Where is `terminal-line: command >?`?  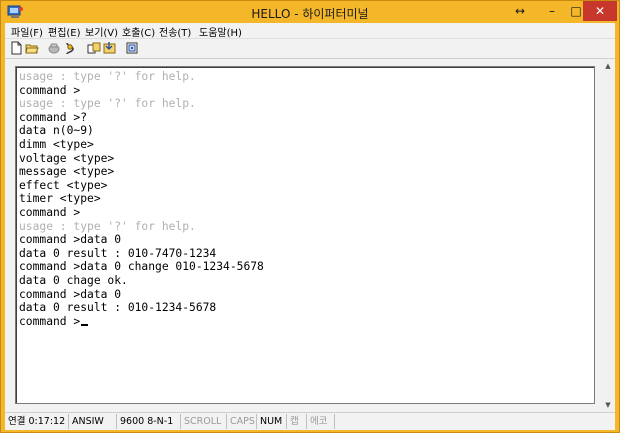 terminal-line: command >? is located at coordinates (141, 118).